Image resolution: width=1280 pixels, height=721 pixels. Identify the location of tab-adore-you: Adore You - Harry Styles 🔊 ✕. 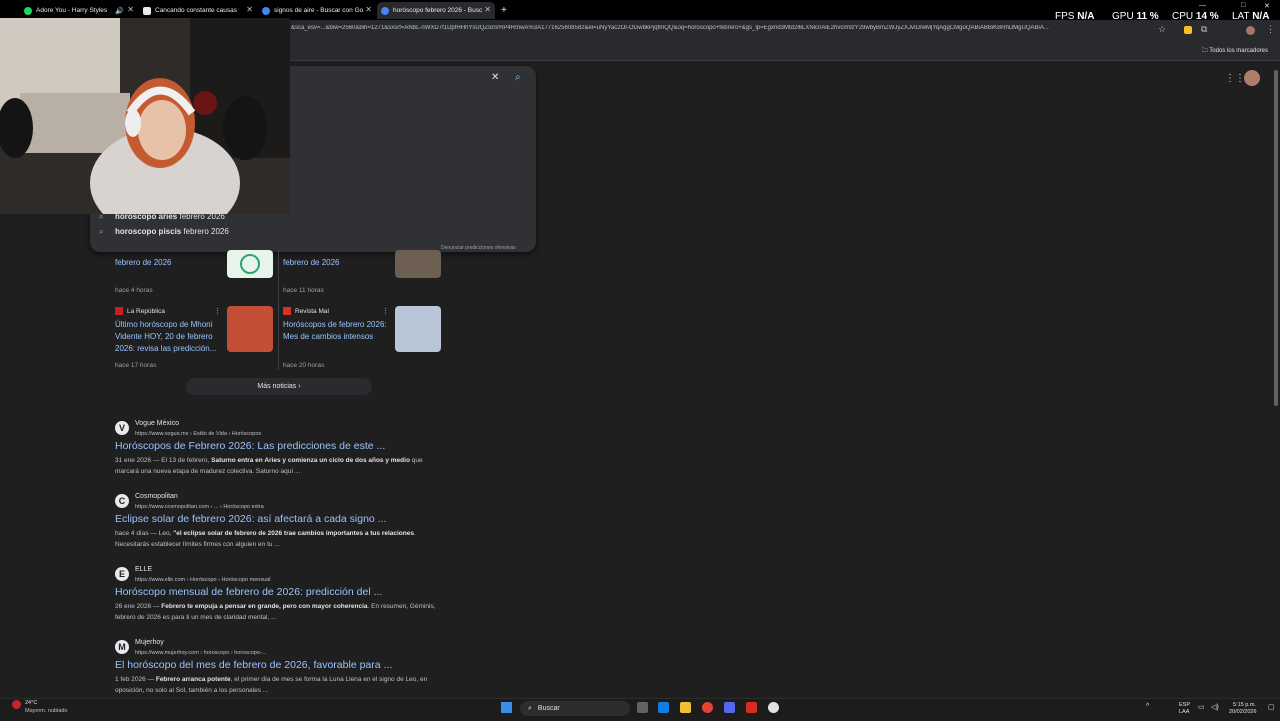
(79, 10).